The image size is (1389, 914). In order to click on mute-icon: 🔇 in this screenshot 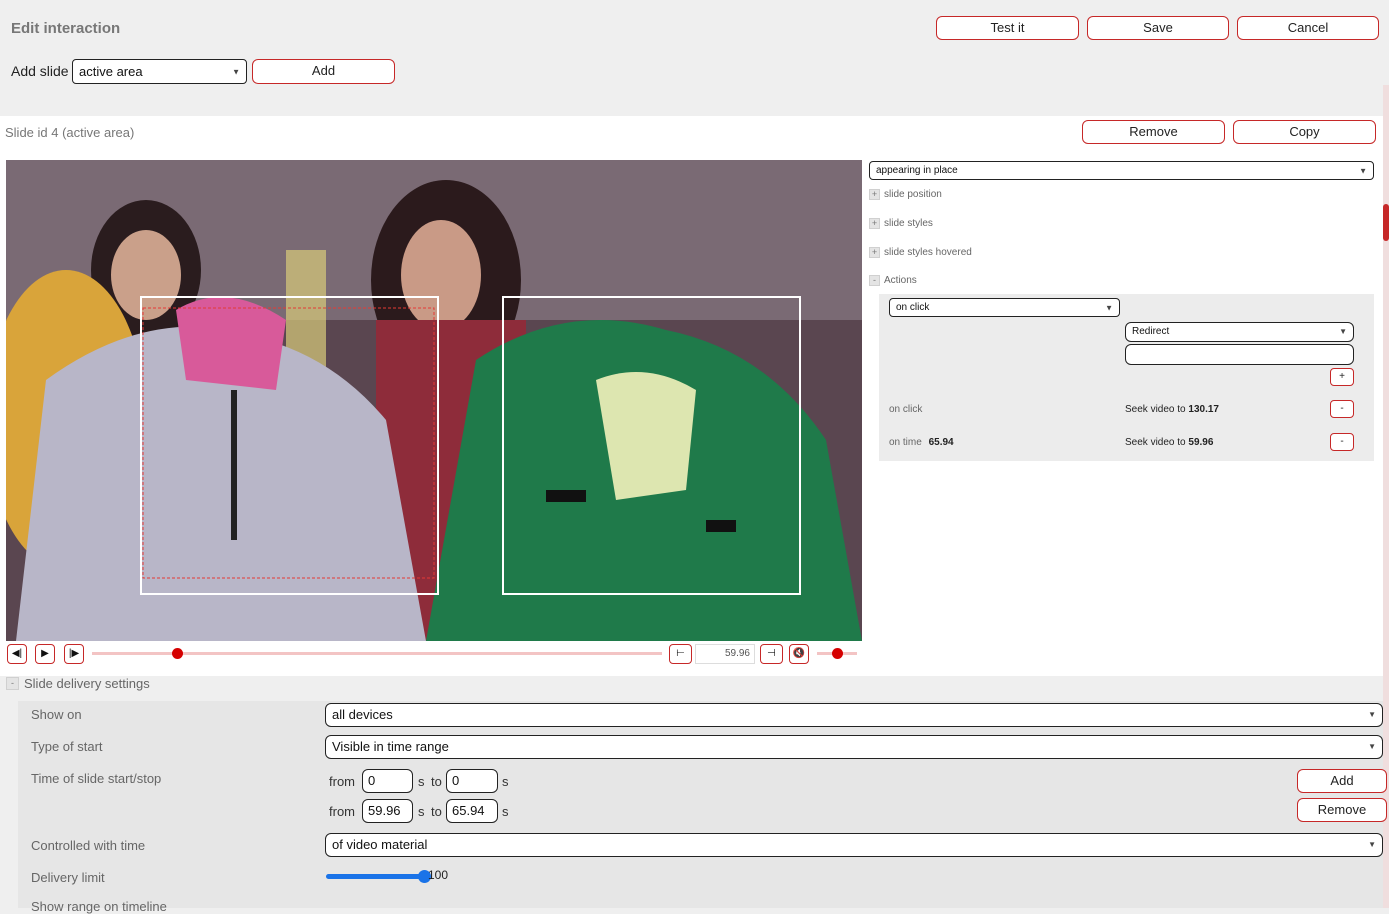, I will do `click(799, 654)`.